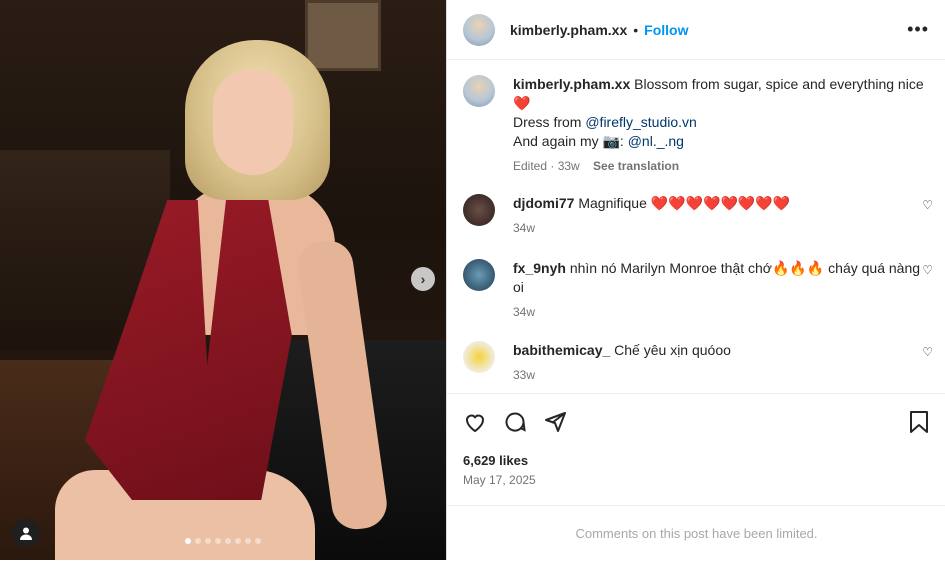 The height and width of the screenshot is (561, 945). I want to click on post-date: May 17, 2025, so click(499, 480).